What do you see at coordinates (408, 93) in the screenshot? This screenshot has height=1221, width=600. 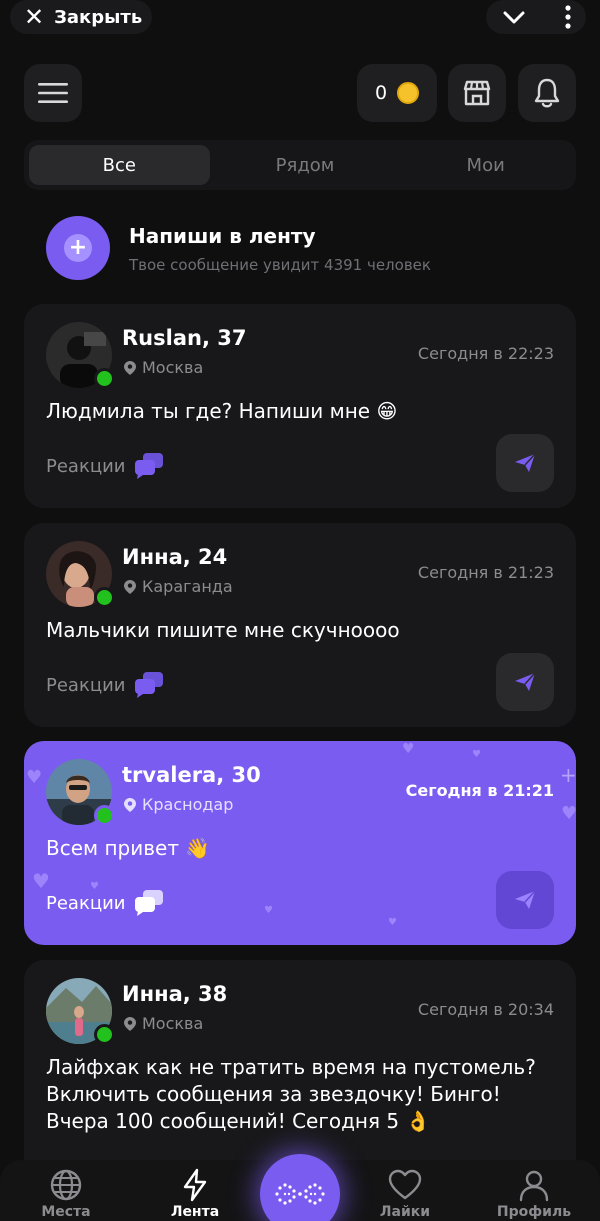 I see `coin-icon` at bounding box center [408, 93].